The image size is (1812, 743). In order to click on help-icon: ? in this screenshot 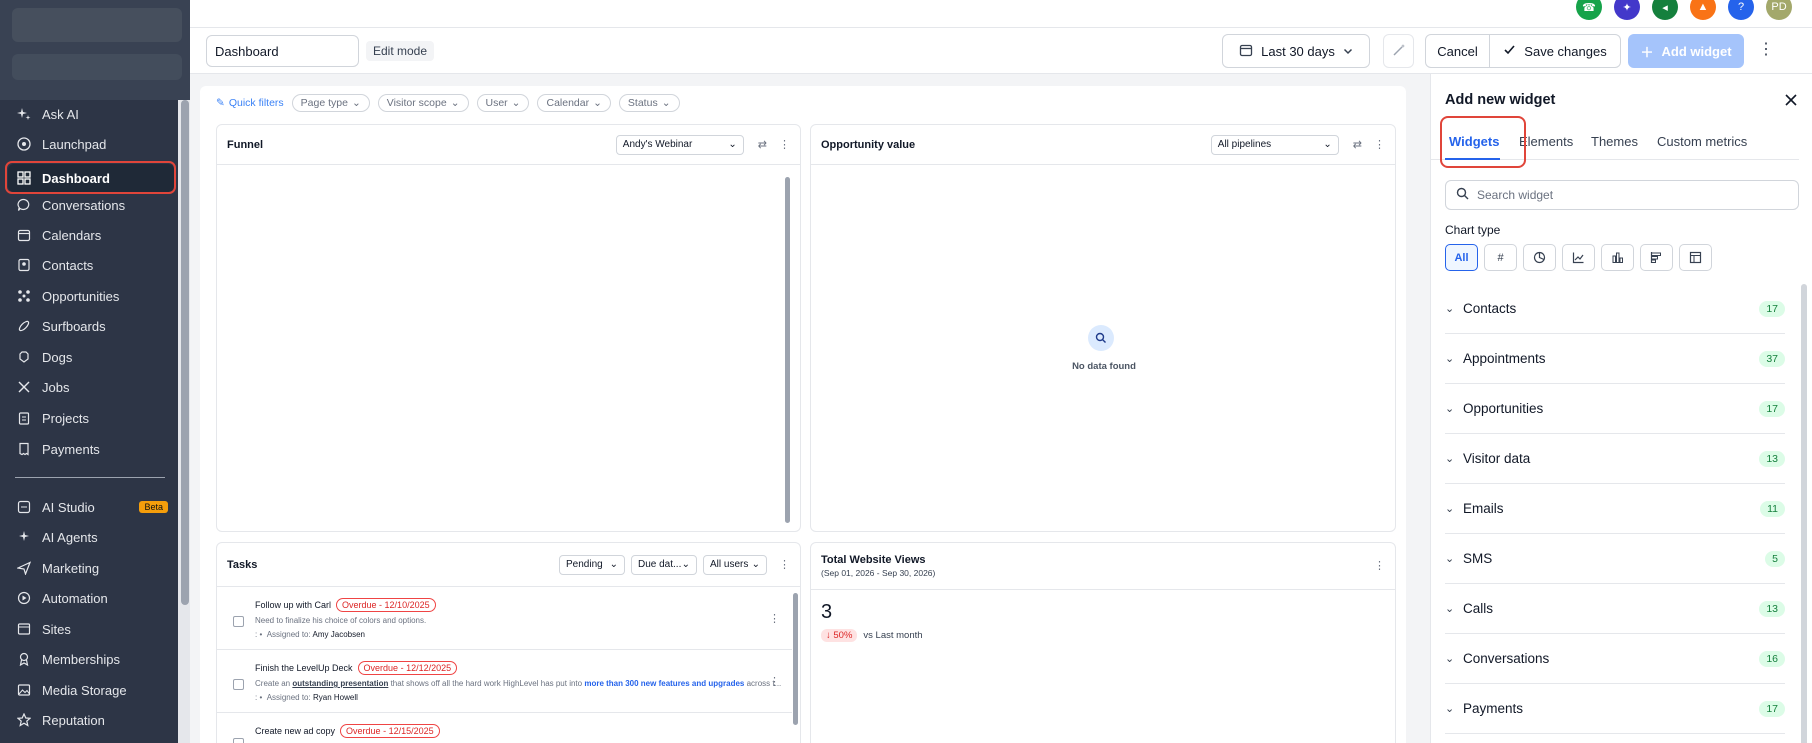, I will do `click(1741, 10)`.